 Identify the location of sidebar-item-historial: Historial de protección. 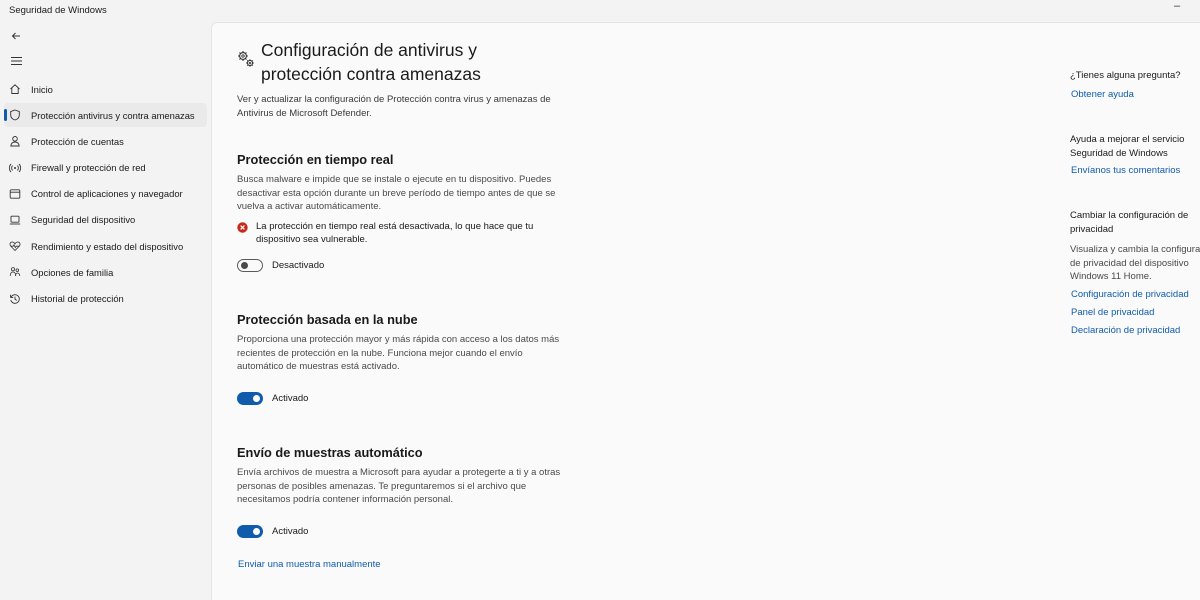
(105, 299).